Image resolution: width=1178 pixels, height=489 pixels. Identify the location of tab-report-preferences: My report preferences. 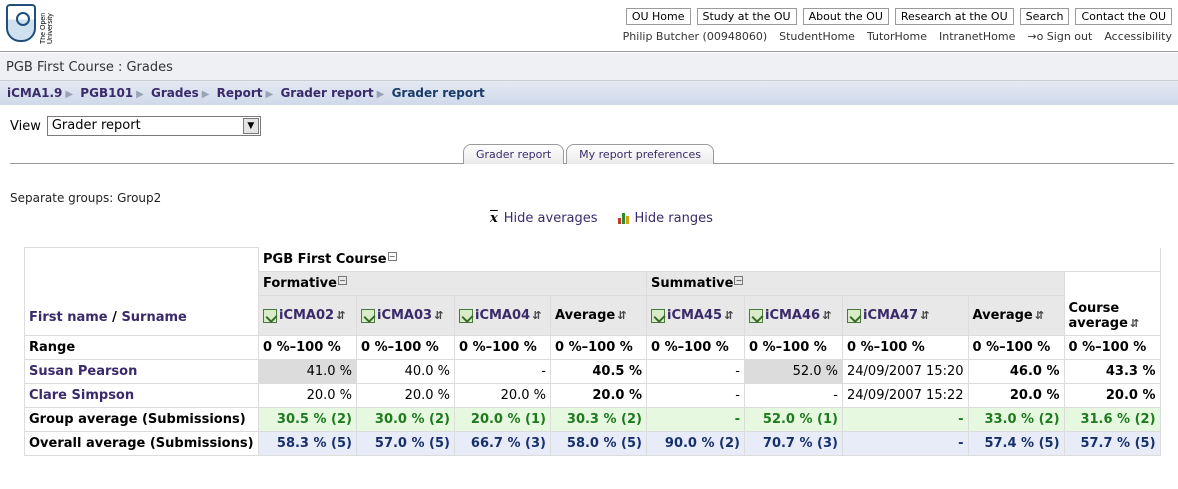
(640, 154).